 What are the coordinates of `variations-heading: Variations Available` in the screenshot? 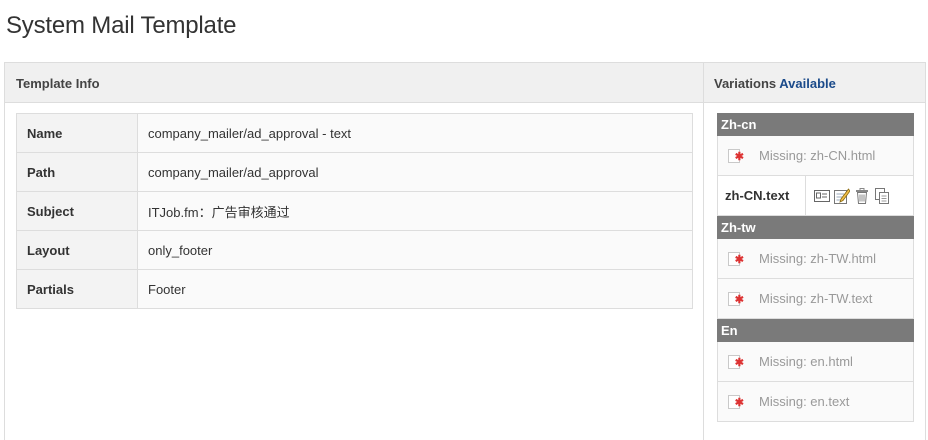 It's located at (775, 83).